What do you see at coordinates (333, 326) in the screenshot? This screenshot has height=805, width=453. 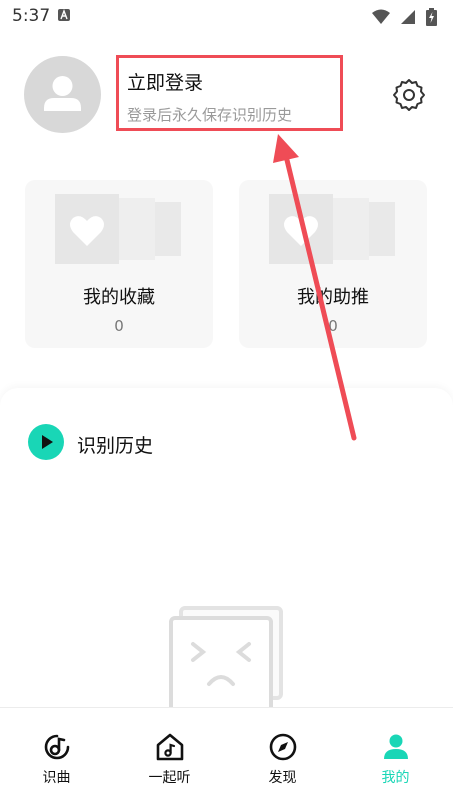 I see `boosts-count: 0` at bounding box center [333, 326].